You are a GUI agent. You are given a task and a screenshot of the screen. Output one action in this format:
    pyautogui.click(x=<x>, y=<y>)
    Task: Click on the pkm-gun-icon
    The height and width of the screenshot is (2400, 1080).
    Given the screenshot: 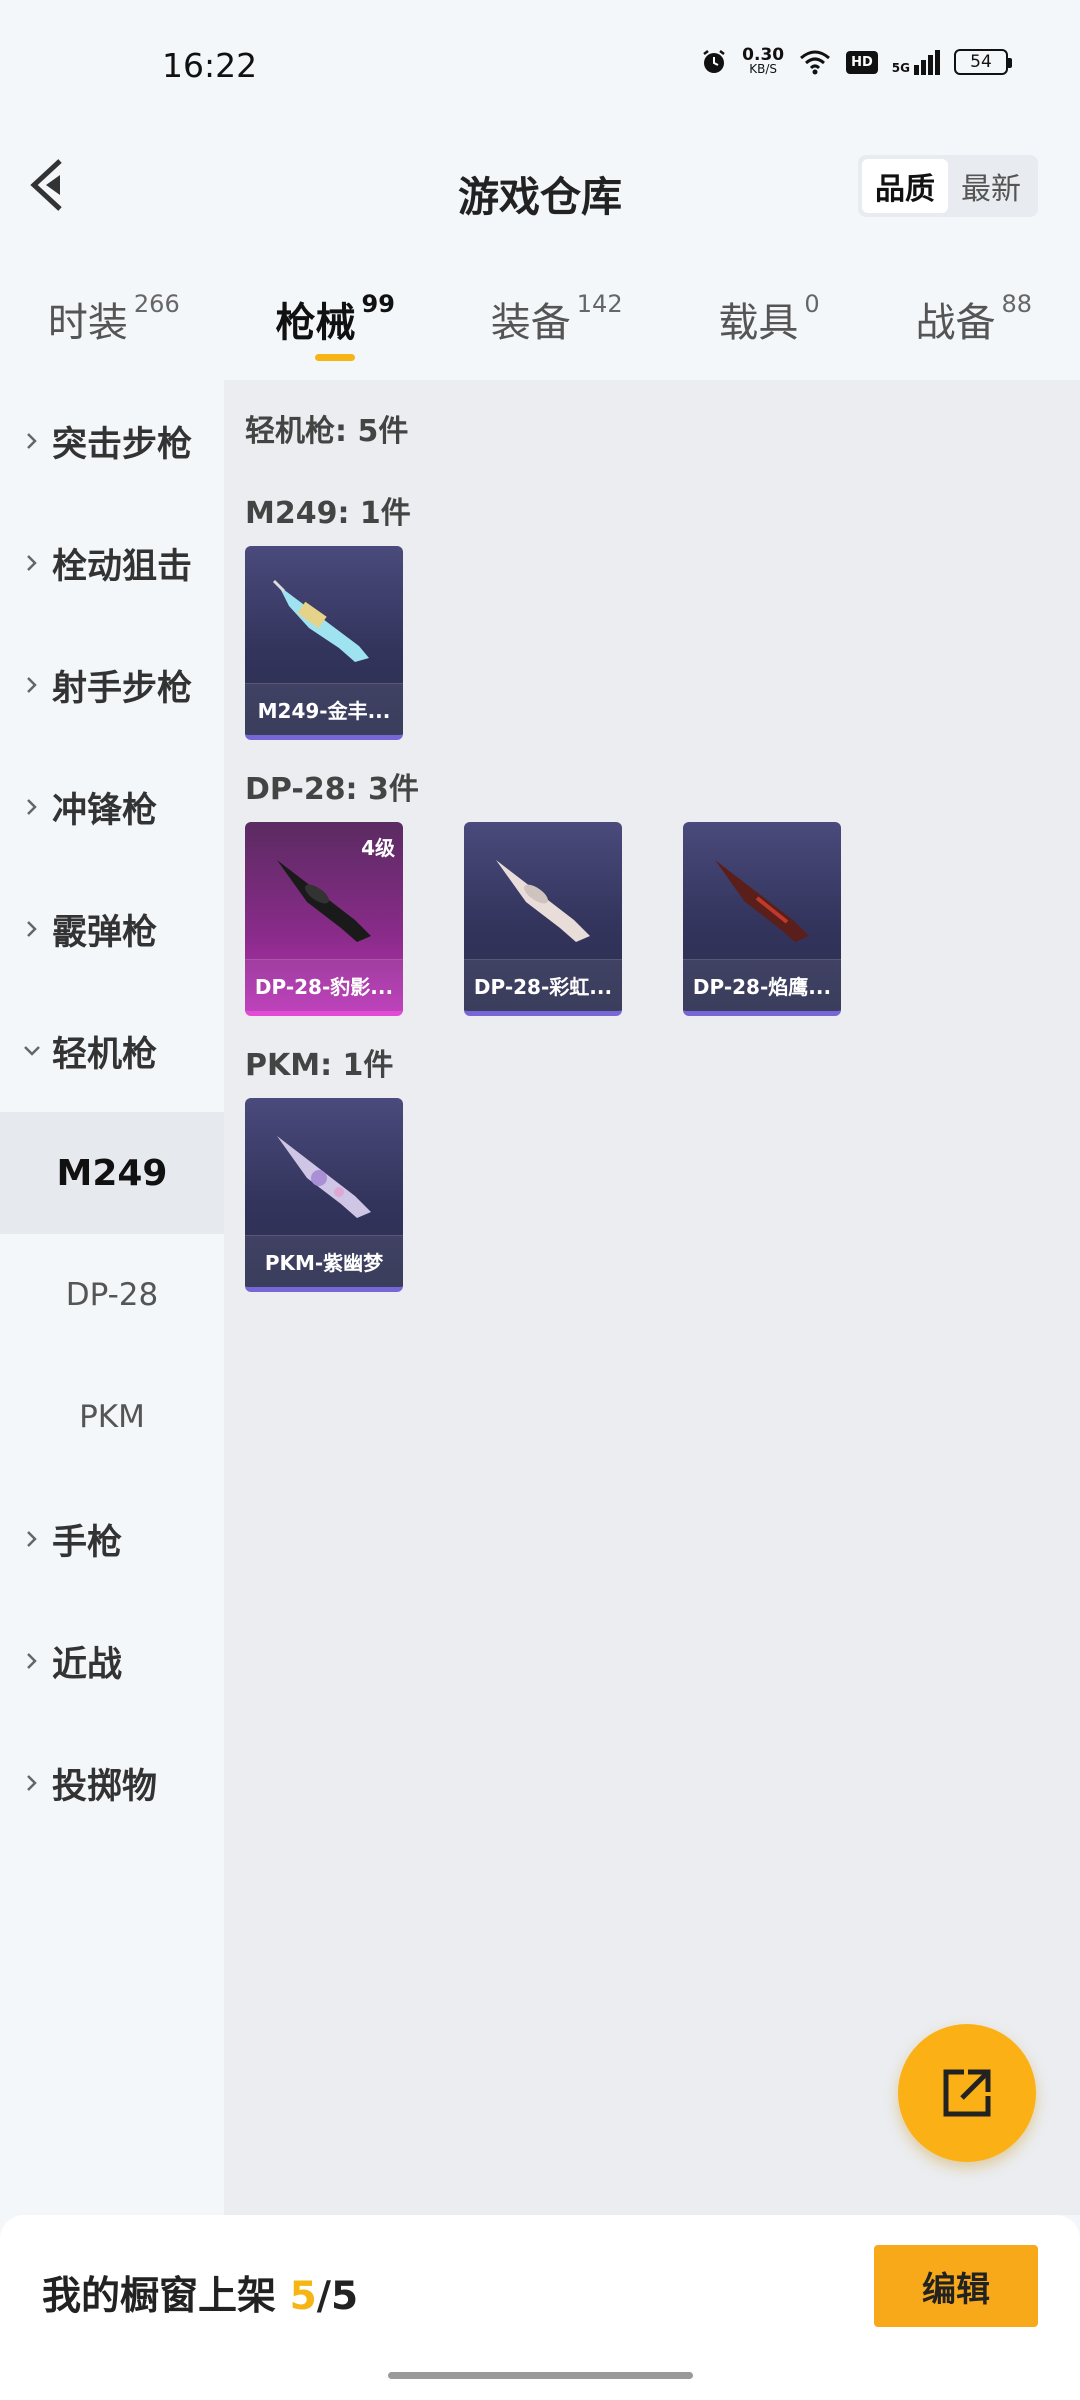 What is the action you would take?
    pyautogui.click(x=324, y=1177)
    